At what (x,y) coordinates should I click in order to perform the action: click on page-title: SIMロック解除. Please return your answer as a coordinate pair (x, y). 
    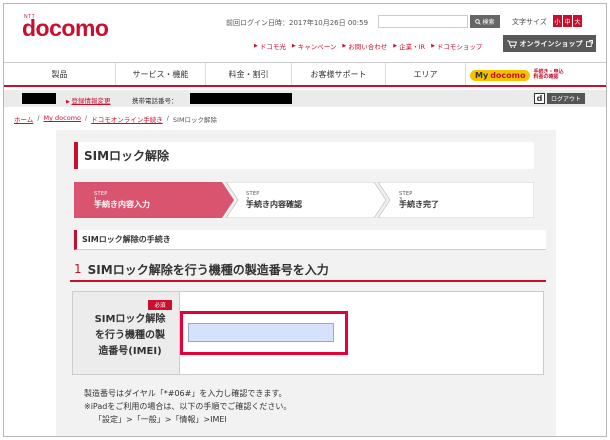
    Looking at the image, I should click on (304, 155).